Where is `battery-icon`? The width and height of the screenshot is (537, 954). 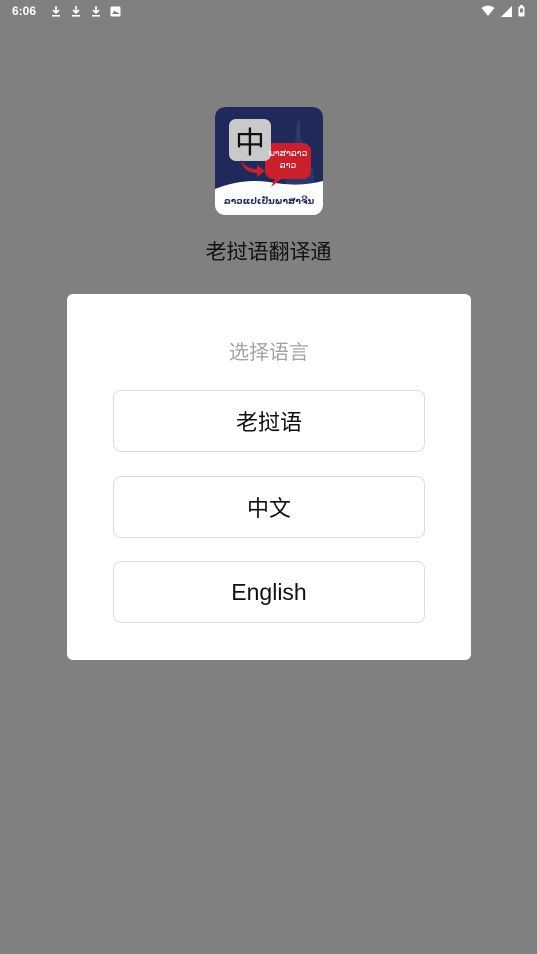
battery-icon is located at coordinates (521, 11).